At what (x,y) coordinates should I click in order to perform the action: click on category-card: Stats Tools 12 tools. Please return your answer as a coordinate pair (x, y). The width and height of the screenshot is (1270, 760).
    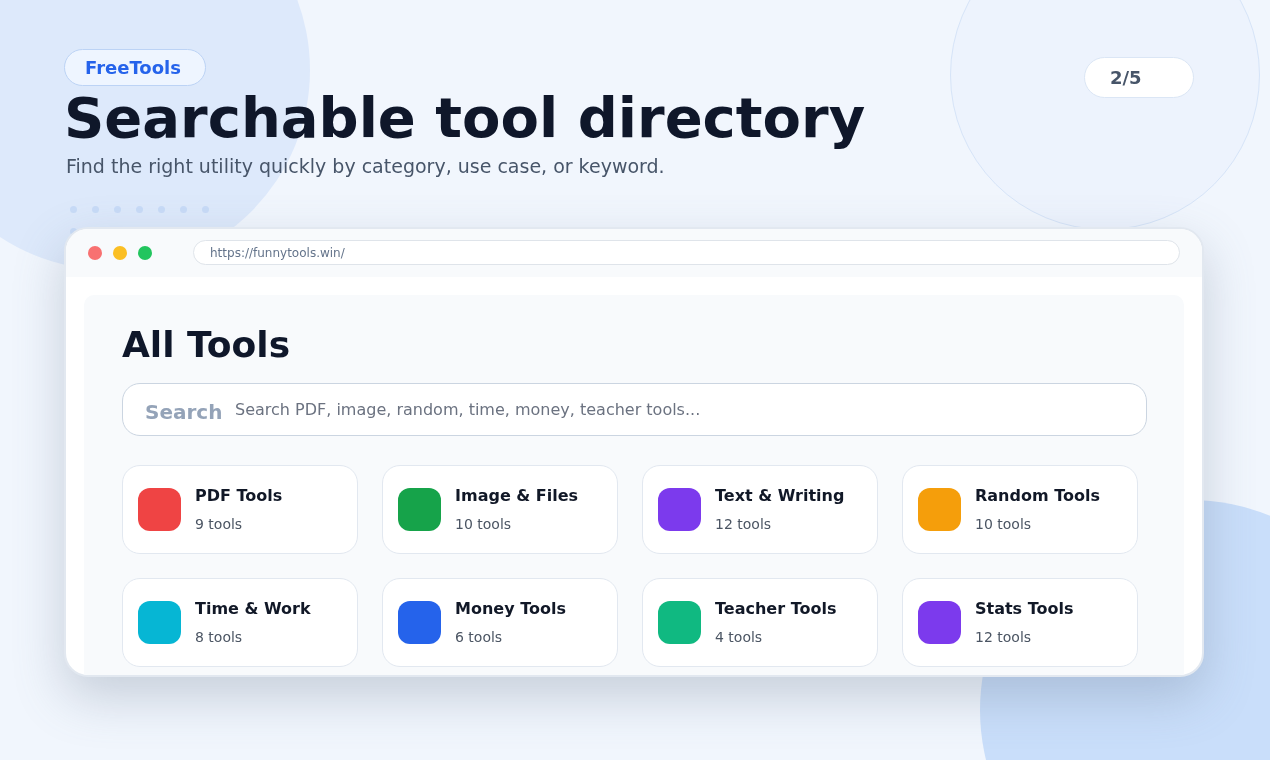
    Looking at the image, I should click on (1020, 622).